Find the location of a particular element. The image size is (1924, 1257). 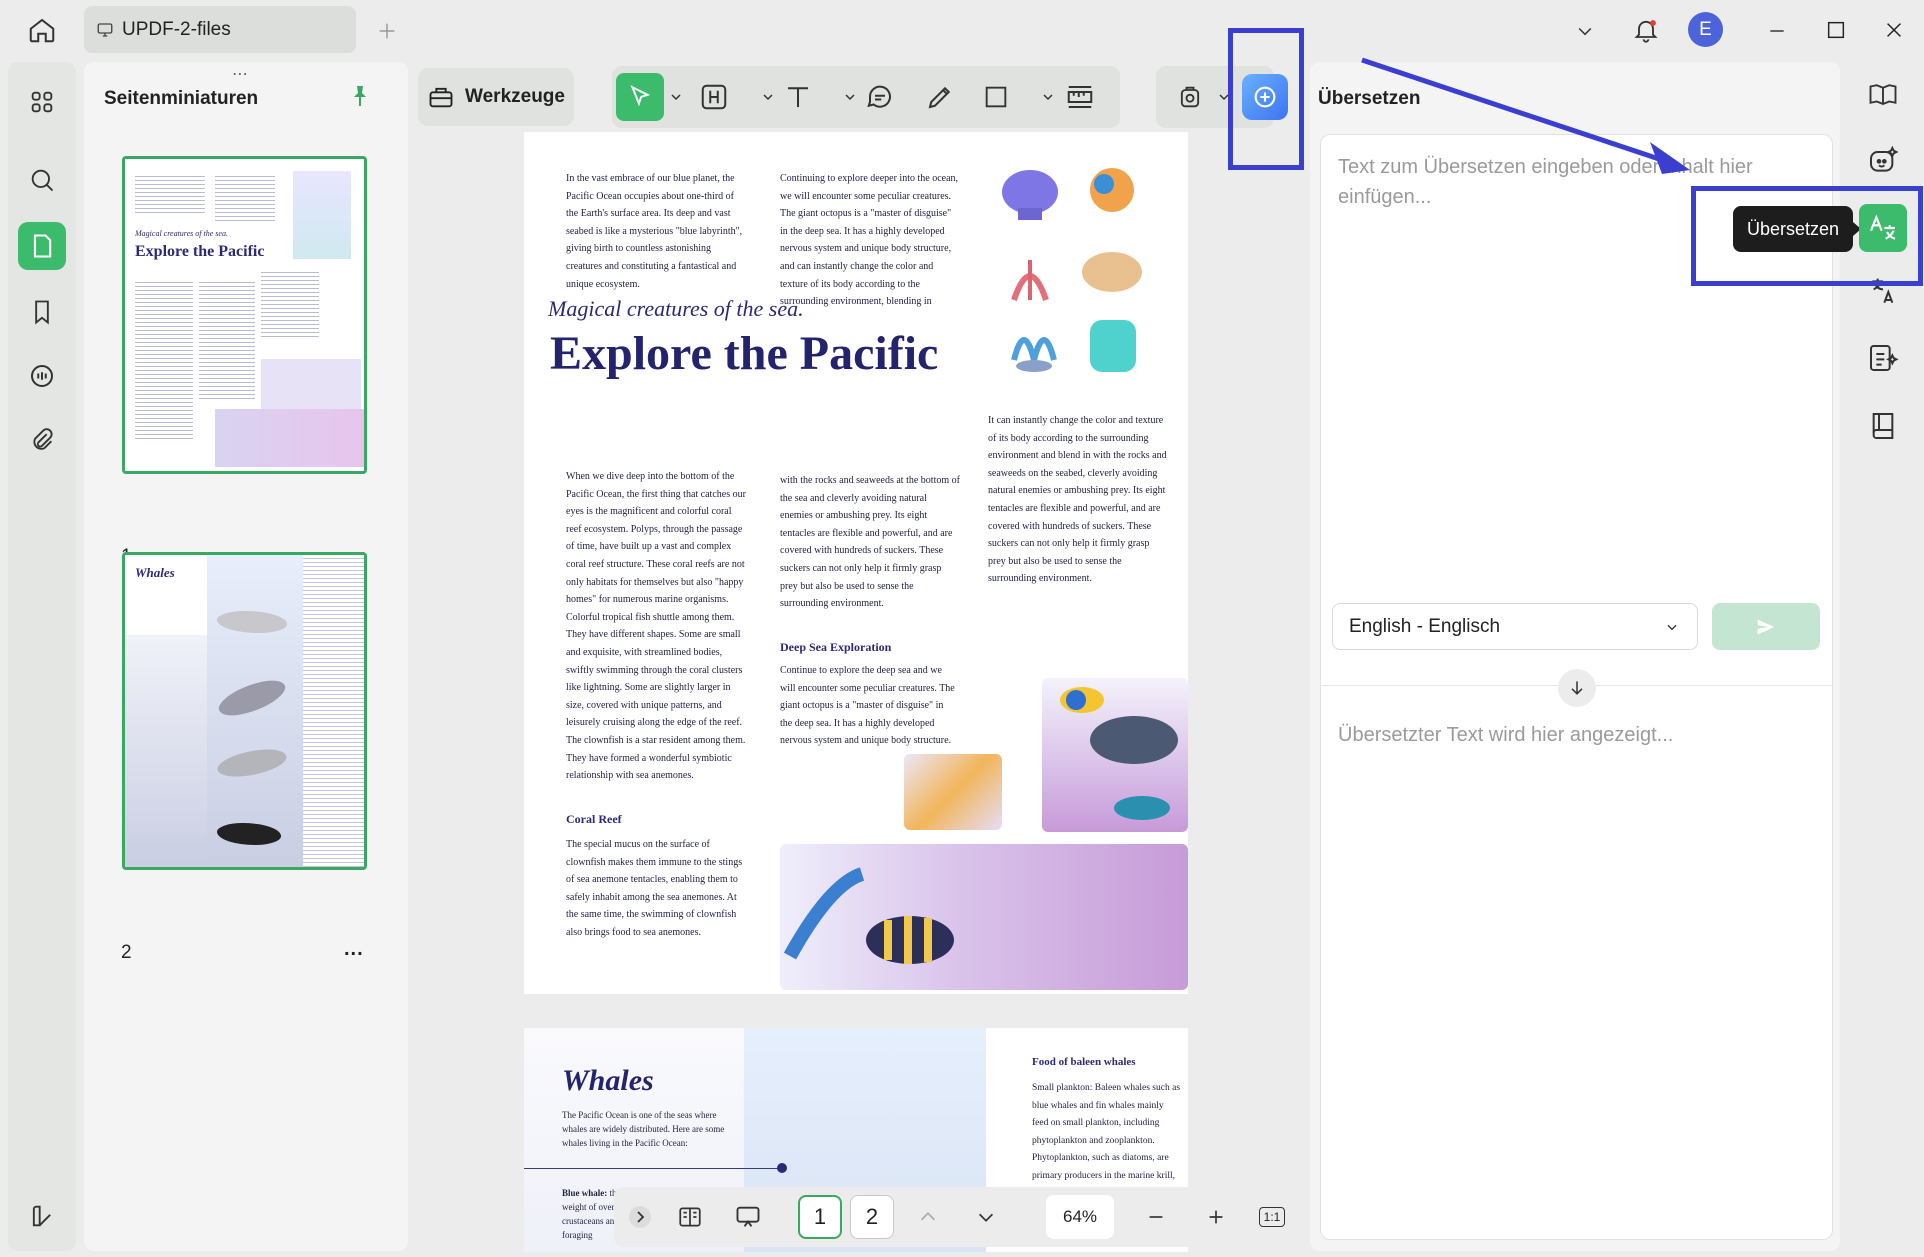

page-number-label: 2 is located at coordinates (126, 952).